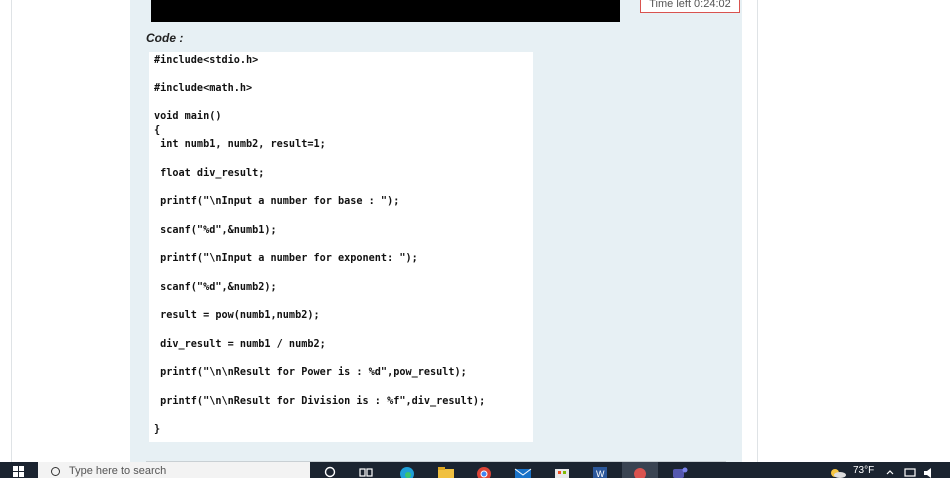 The height and width of the screenshot is (478, 950). What do you see at coordinates (330, 471) in the screenshot?
I see `cortana-icon` at bounding box center [330, 471].